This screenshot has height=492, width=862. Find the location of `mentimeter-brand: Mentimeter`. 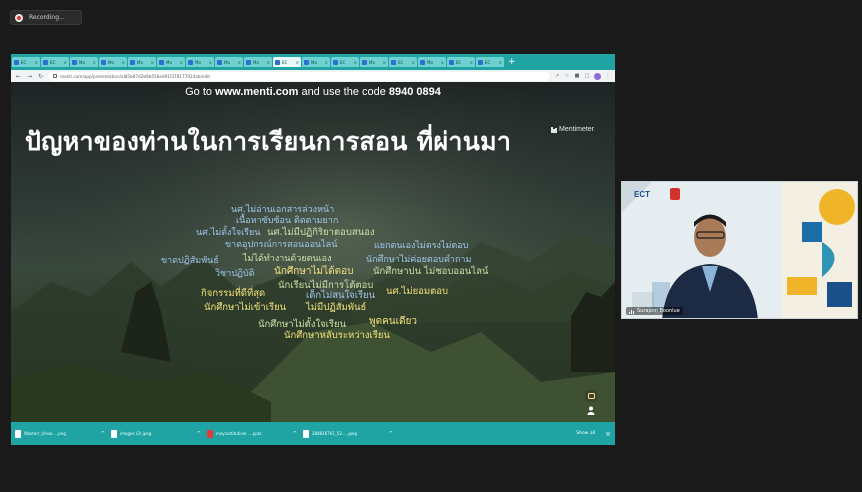

mentimeter-brand: Mentimeter is located at coordinates (572, 129).